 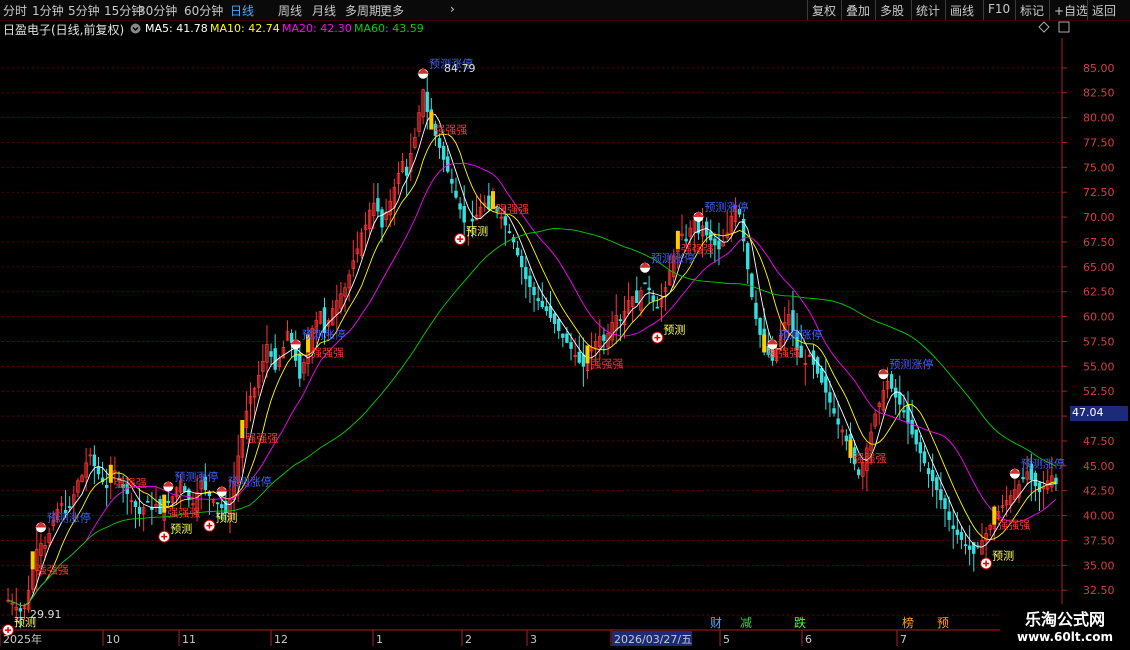 What do you see at coordinates (1099, 68) in the screenshot?
I see `y-tick-label: 85.00` at bounding box center [1099, 68].